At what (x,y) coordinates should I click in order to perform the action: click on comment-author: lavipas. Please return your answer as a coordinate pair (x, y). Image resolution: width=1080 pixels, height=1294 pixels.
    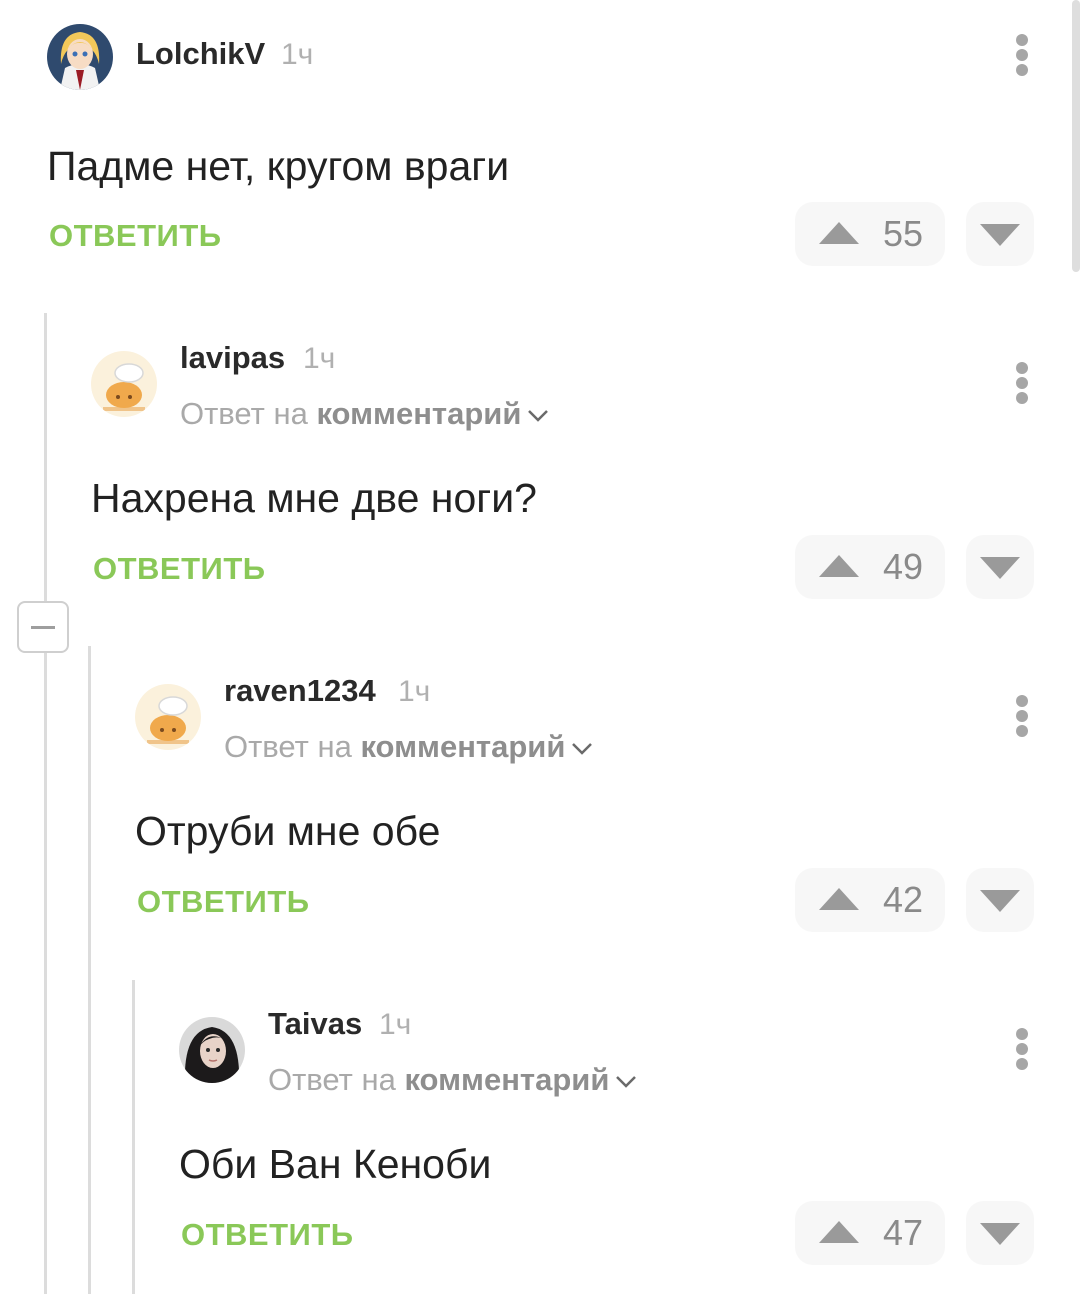
    Looking at the image, I should click on (232, 358).